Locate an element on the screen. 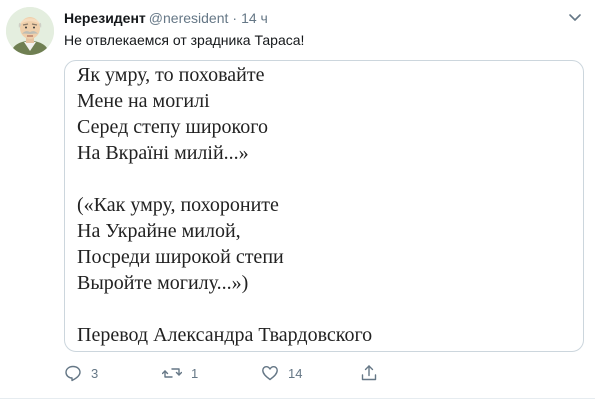 This screenshot has height=400, width=595. retweet-icon is located at coordinates (172, 373).